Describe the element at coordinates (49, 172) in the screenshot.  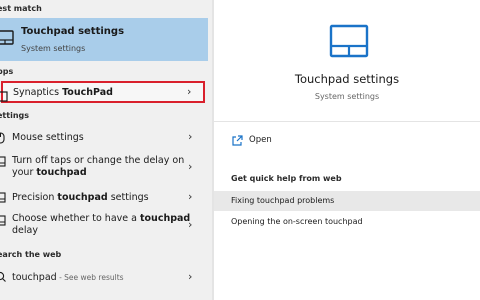
I see `setting-label-line2: your touchpad` at that location.